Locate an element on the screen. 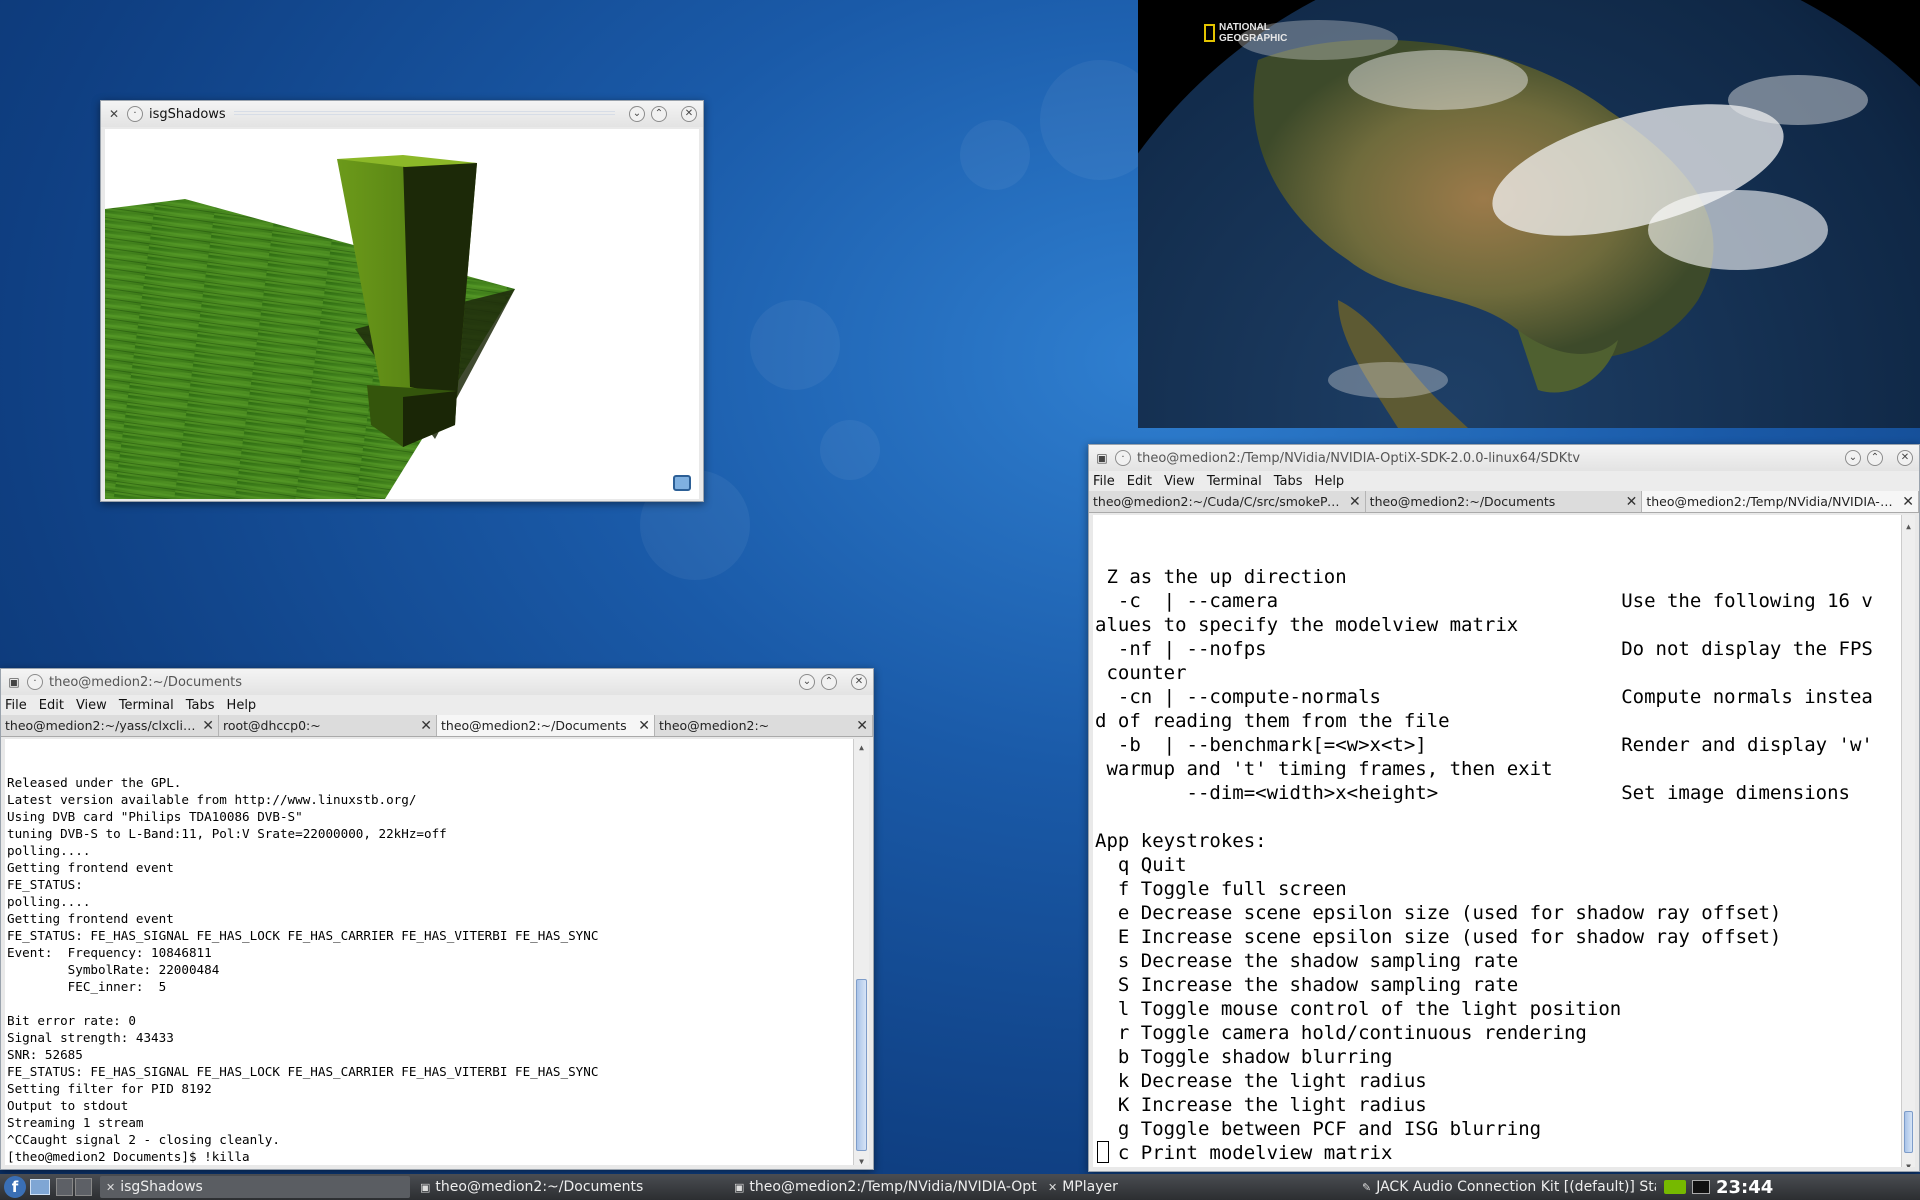  task-label: MPlayer is located at coordinates (1090, 1187).